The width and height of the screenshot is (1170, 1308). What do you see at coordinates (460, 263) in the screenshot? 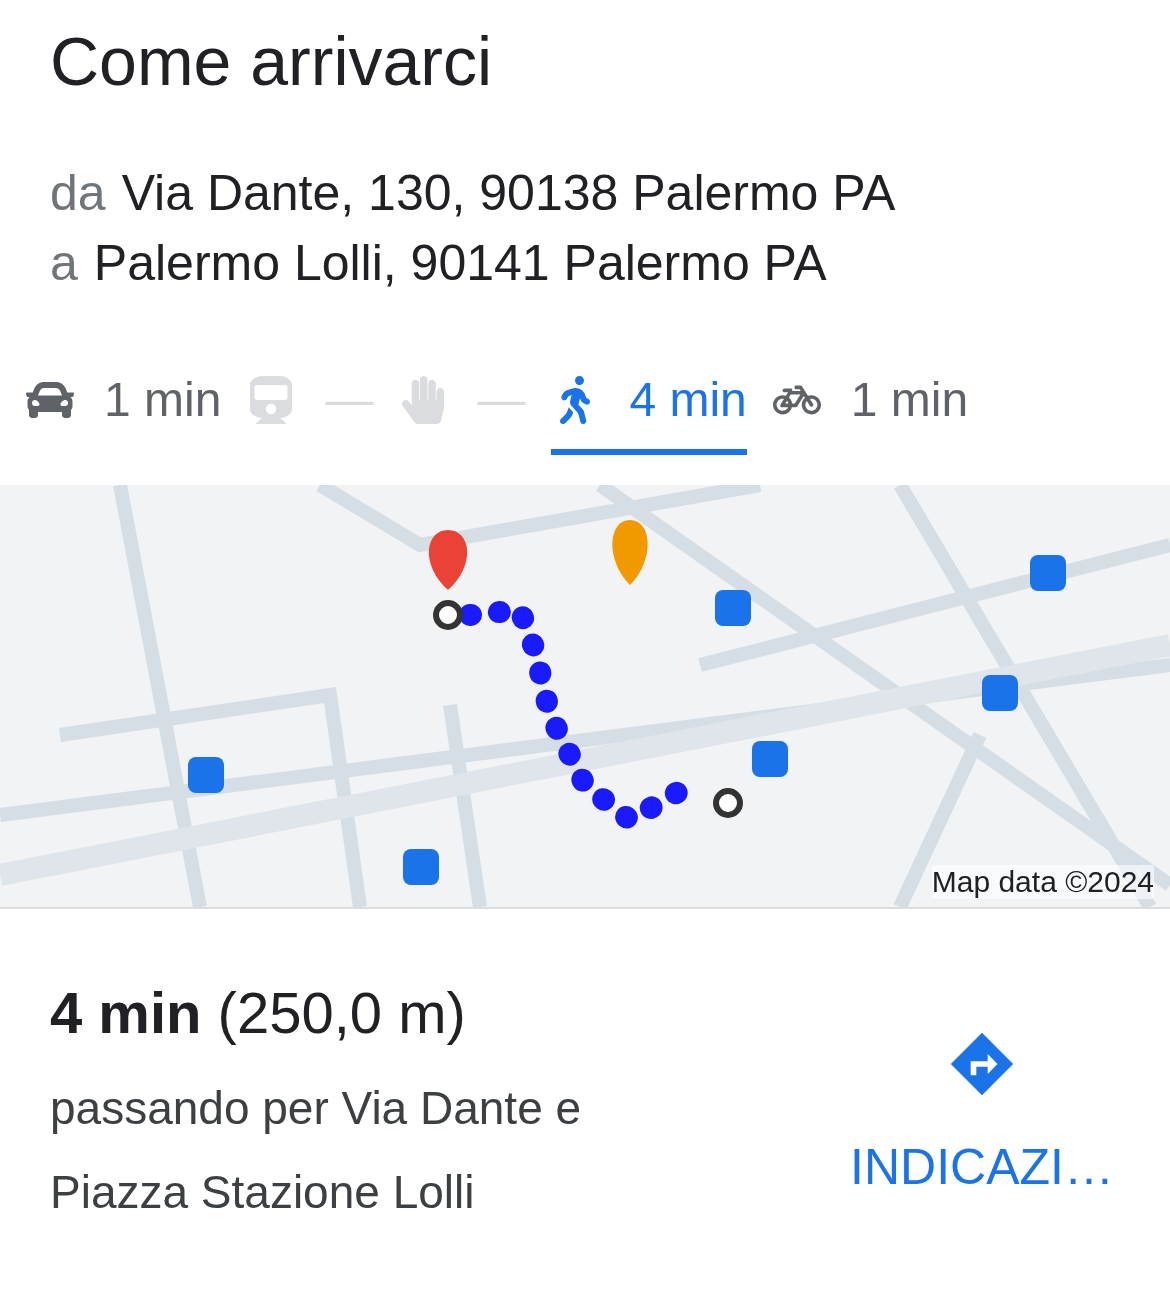
I see `route-address: Palermo Lolli, 90141 Palermo PA` at bounding box center [460, 263].